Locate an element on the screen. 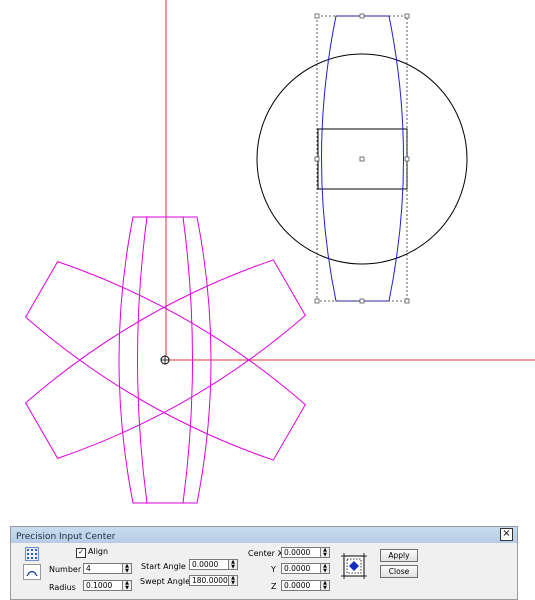 This screenshot has width=535, height=600. handle-top-right is located at coordinates (407, 16).